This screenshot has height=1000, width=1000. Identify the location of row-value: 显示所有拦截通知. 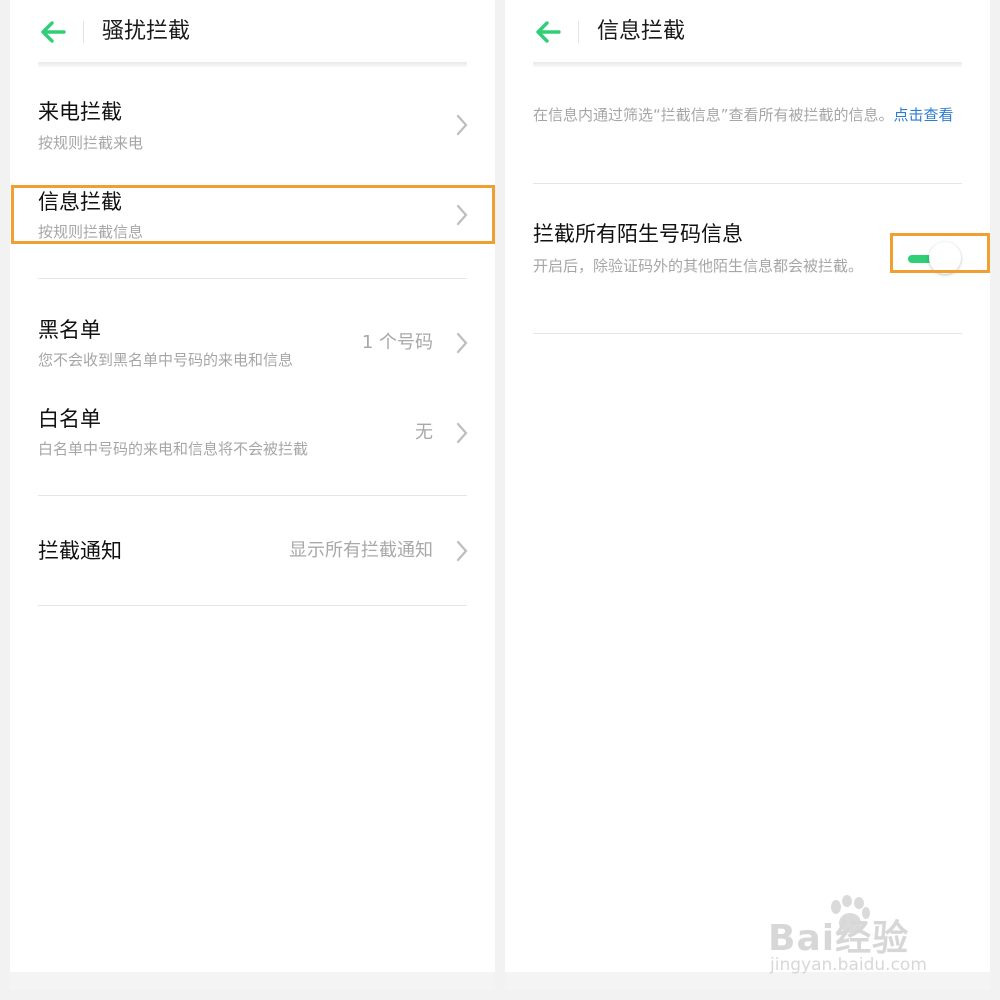
(361, 550).